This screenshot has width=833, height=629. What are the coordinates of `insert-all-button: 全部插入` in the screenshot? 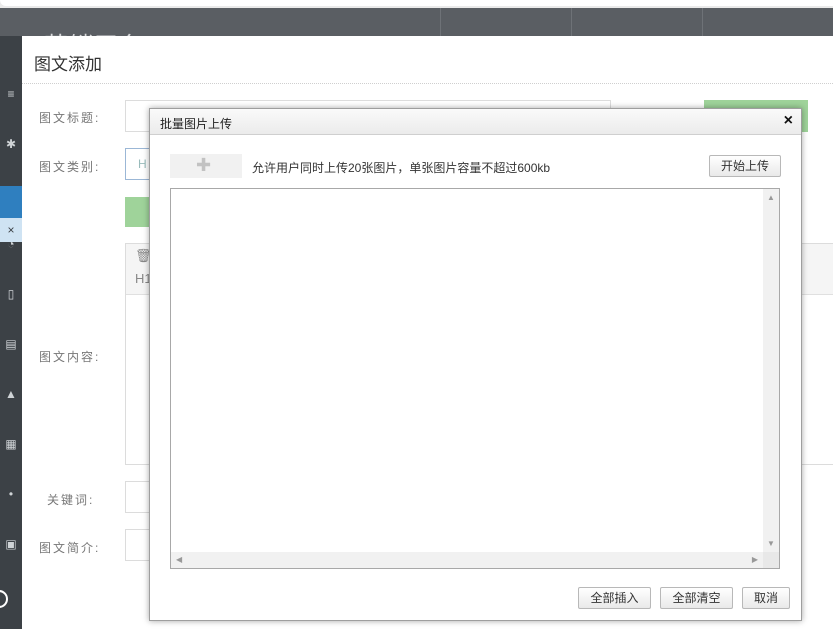 It's located at (614, 598).